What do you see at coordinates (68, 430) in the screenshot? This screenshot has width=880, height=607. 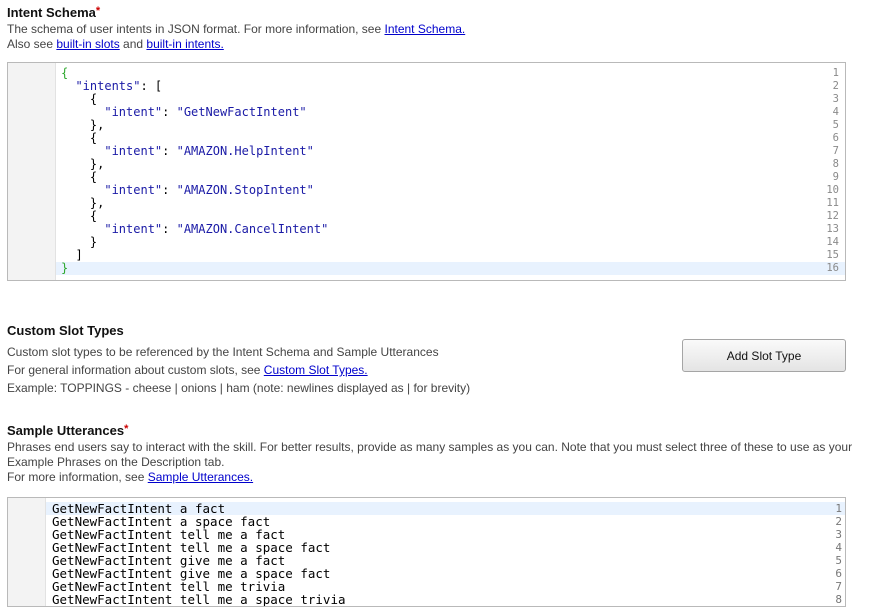 I see `sample-utterances-title: Sample Utterances*` at bounding box center [68, 430].